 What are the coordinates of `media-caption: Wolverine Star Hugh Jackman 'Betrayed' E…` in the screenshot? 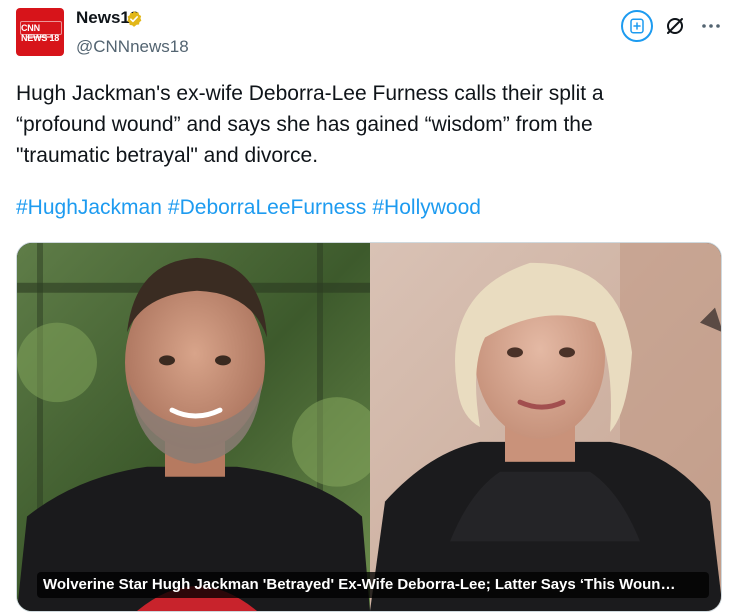 It's located at (373, 585).